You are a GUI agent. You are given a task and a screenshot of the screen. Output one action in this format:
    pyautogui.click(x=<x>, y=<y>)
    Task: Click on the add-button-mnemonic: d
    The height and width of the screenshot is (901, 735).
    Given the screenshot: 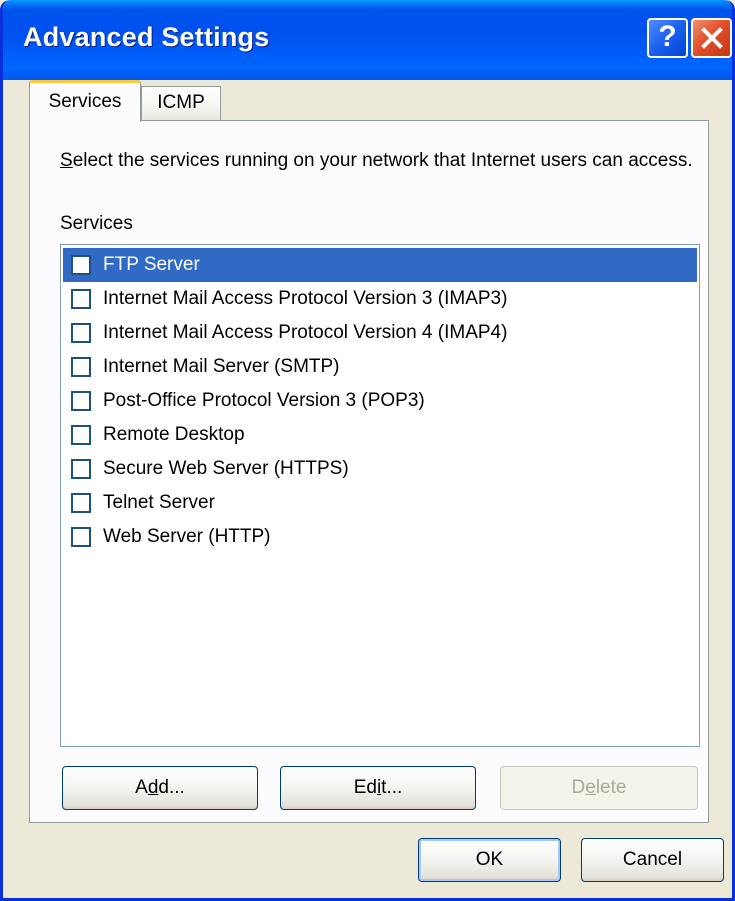 What is the action you would take?
    pyautogui.click(x=153, y=787)
    